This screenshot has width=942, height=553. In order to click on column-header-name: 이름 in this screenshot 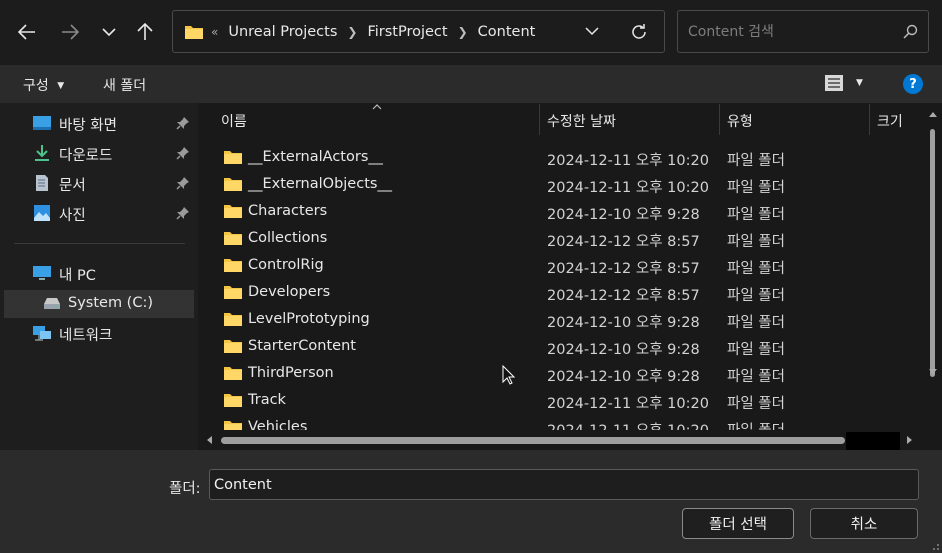, I will do `click(234, 121)`.